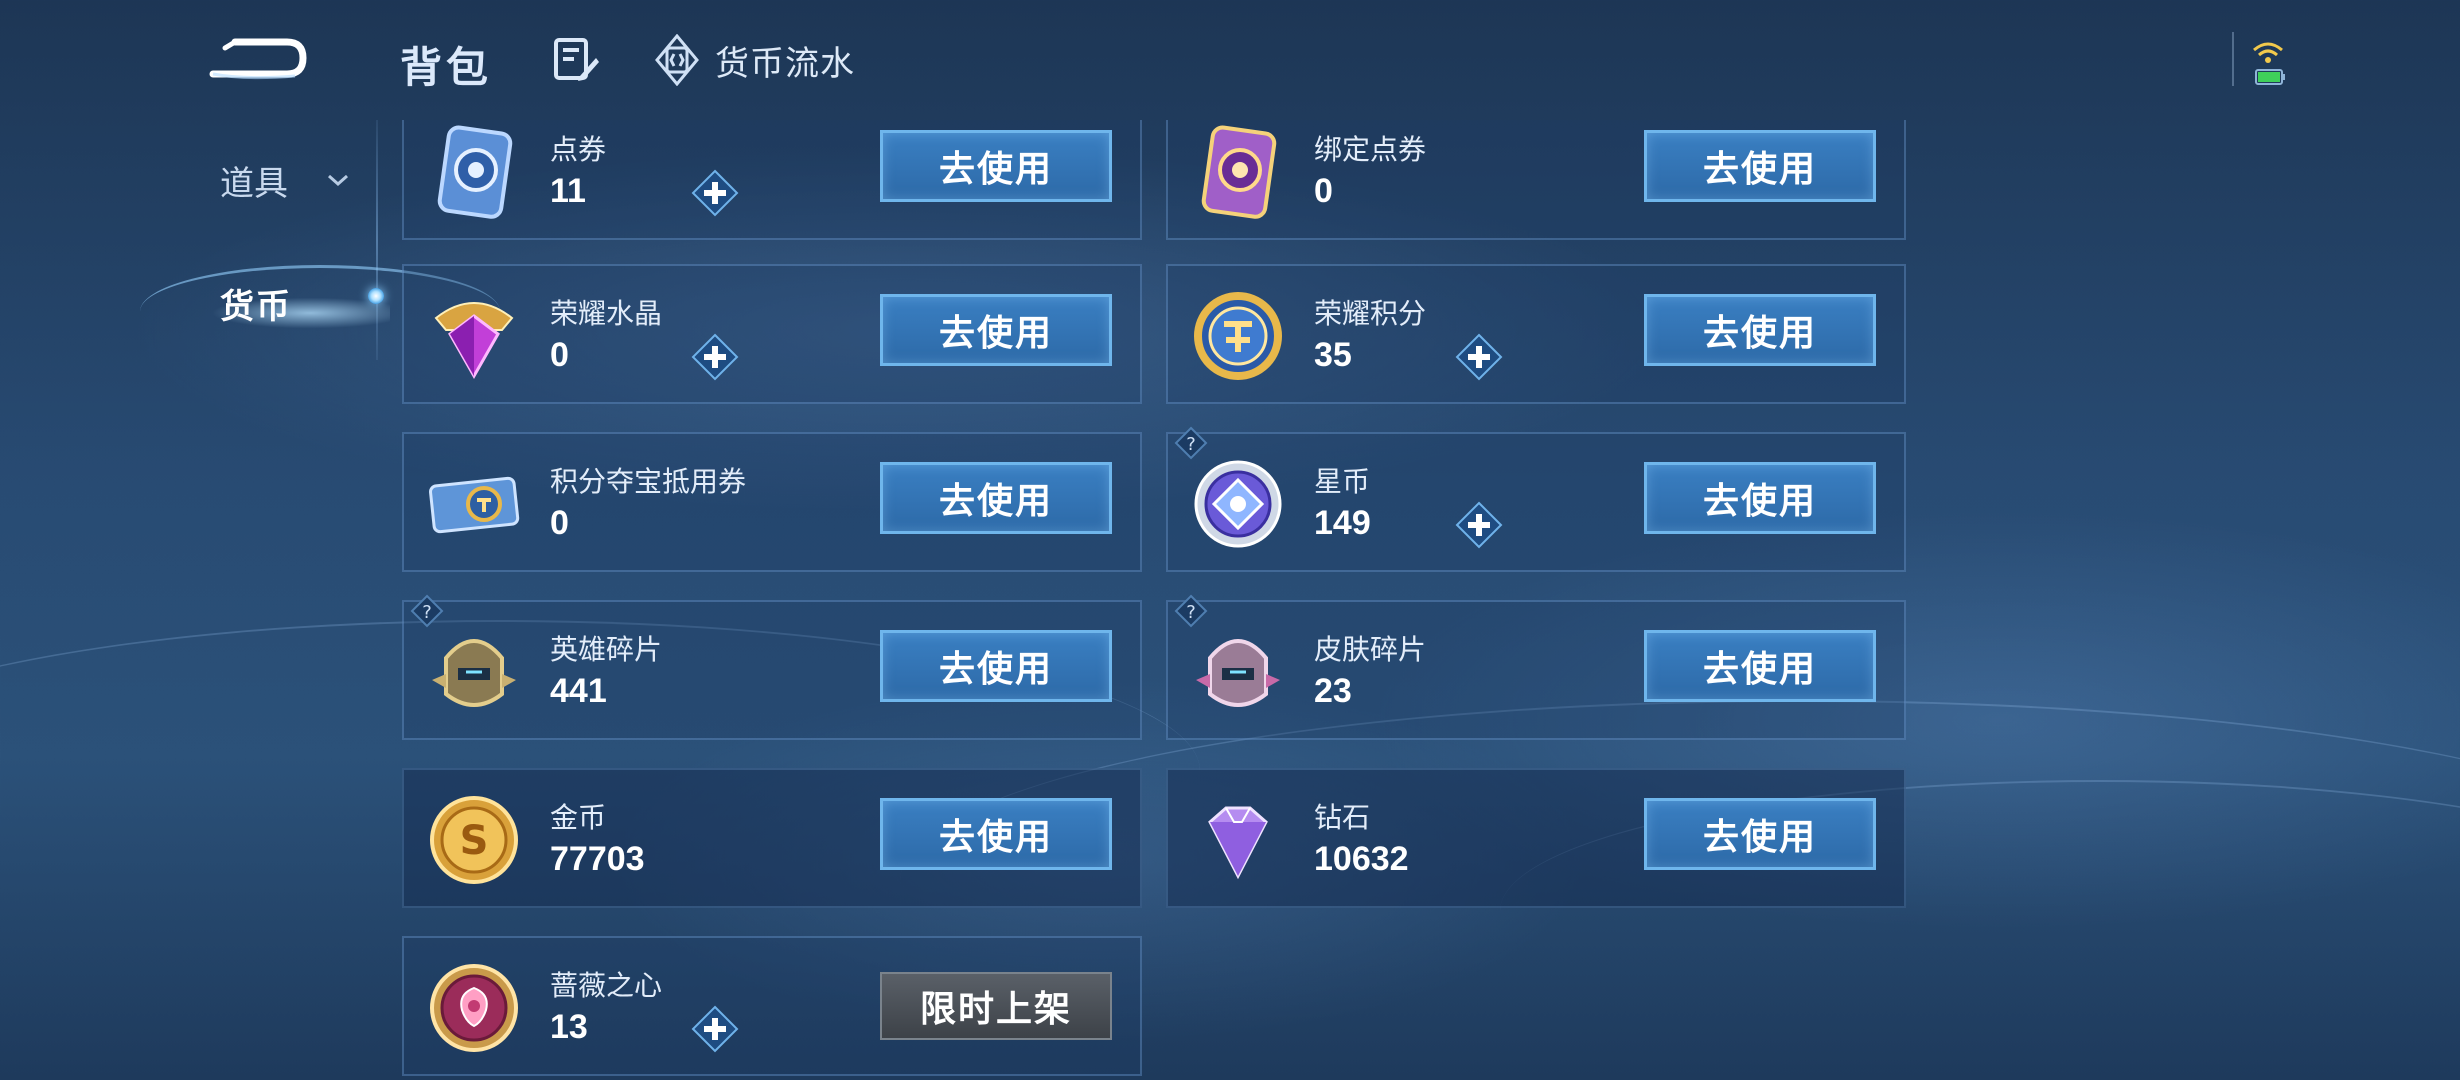  What do you see at coordinates (1238, 336) in the screenshot?
I see `glory-points-icon` at bounding box center [1238, 336].